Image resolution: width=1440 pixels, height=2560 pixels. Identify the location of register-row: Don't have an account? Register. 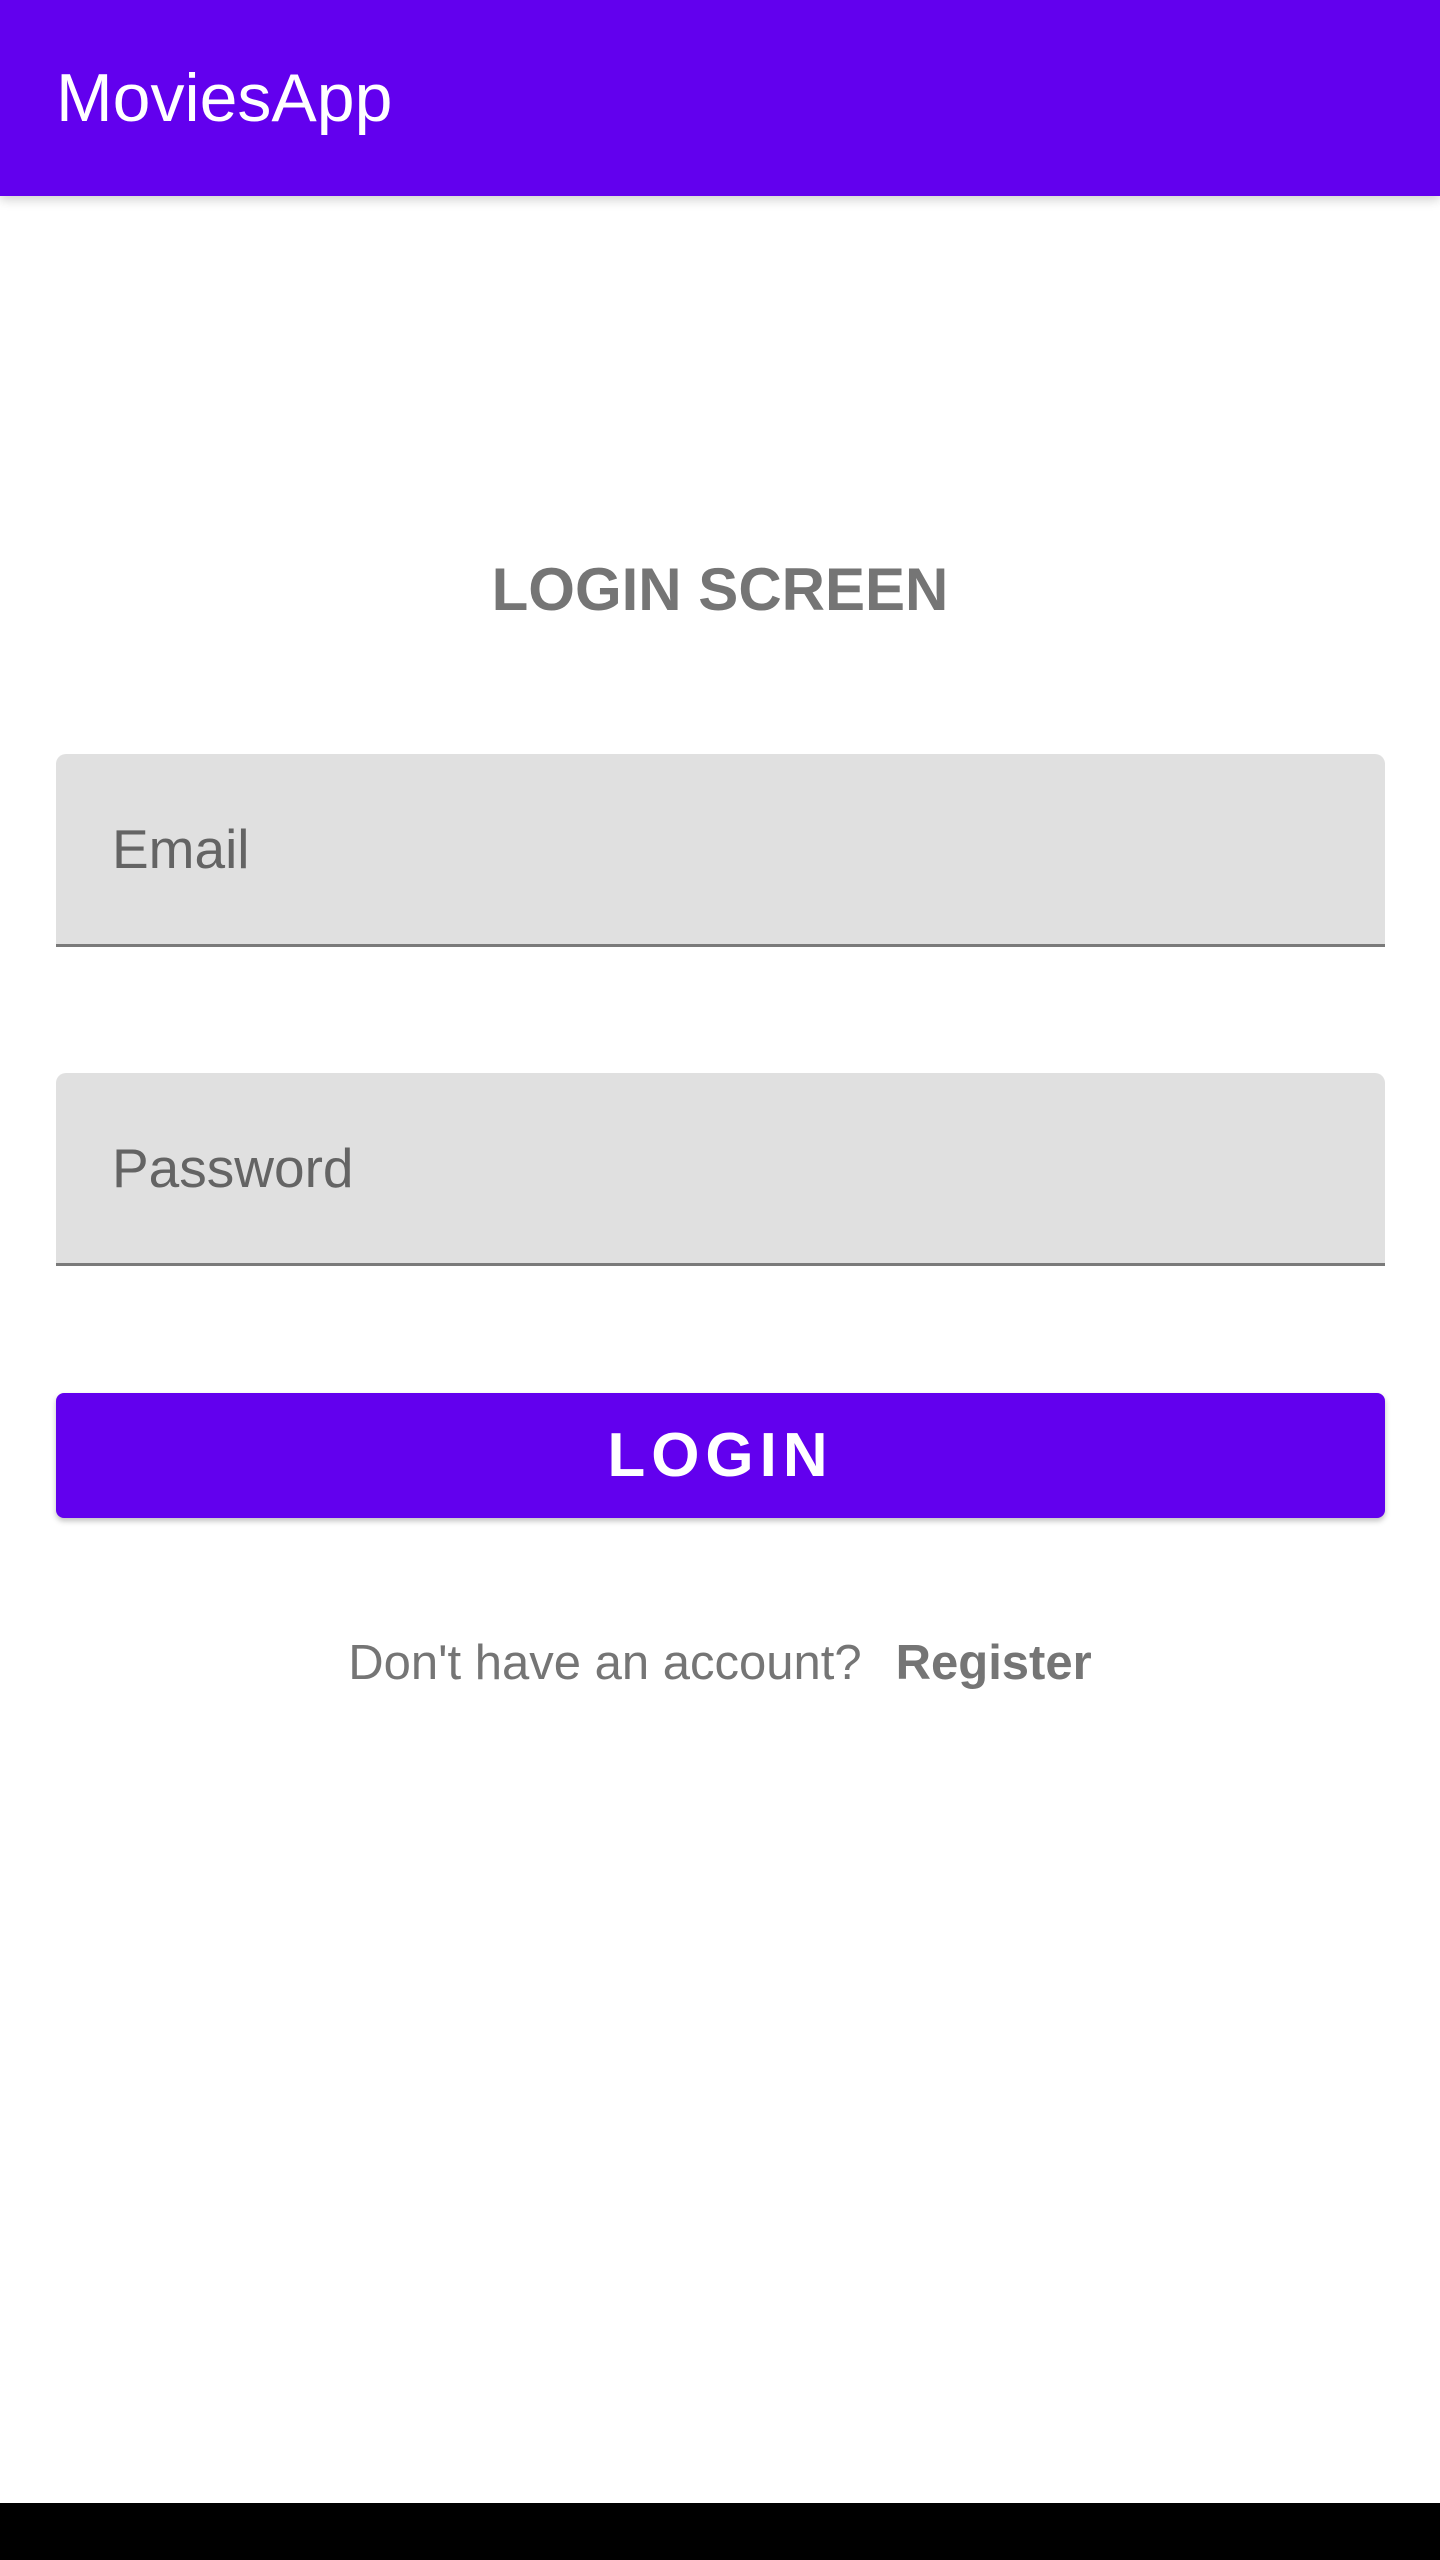
(720, 1663).